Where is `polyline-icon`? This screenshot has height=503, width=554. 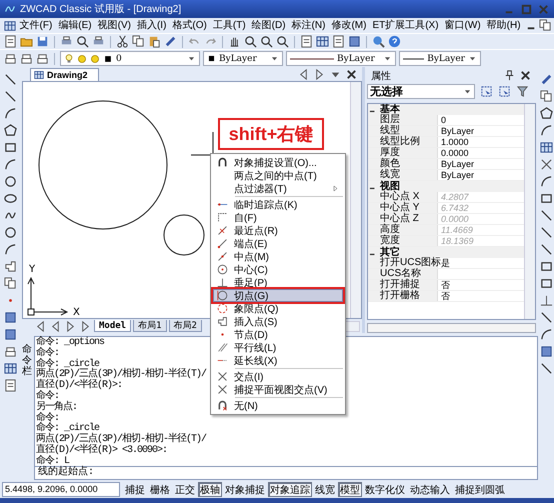
polyline-icon is located at coordinates (10, 113).